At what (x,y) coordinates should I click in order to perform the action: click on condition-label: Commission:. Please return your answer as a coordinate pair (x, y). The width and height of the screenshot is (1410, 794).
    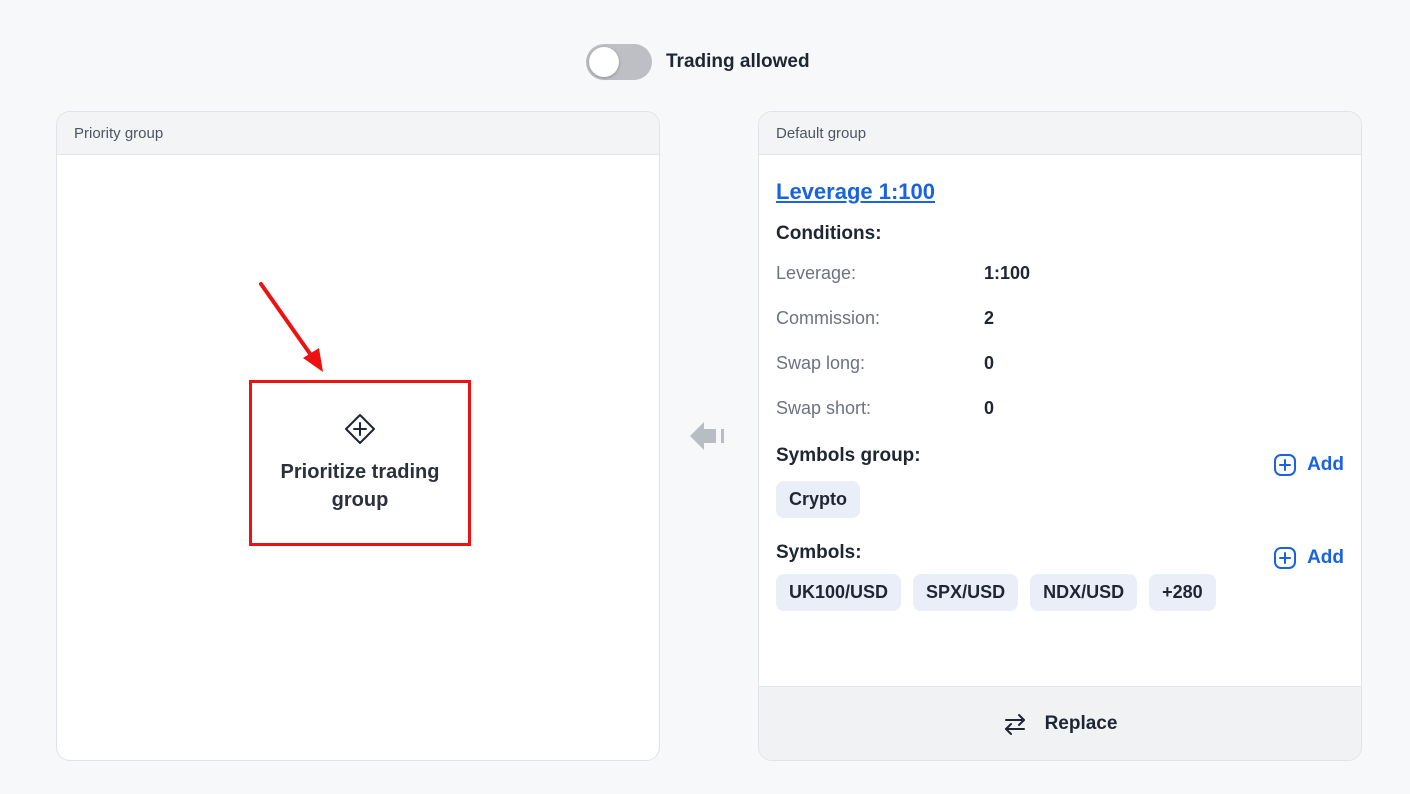
    Looking at the image, I should click on (828, 318).